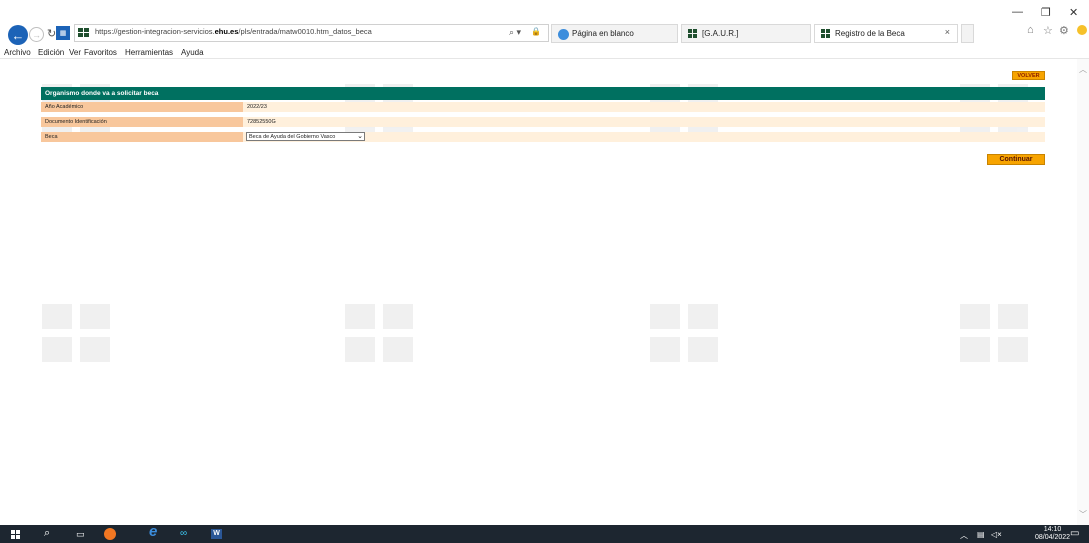  I want to click on scroll-down-icon: ﹀, so click(1083, 514).